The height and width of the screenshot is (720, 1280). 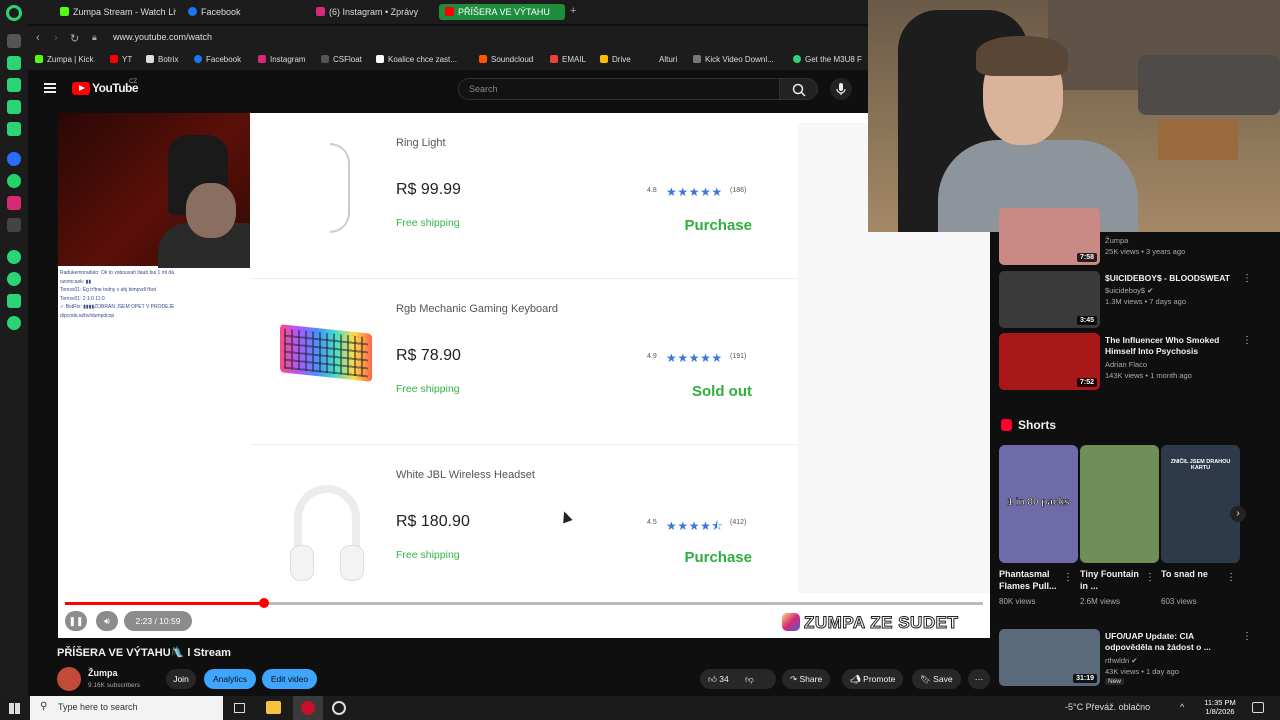 I want to click on settings-icon, so click(x=14, y=323).